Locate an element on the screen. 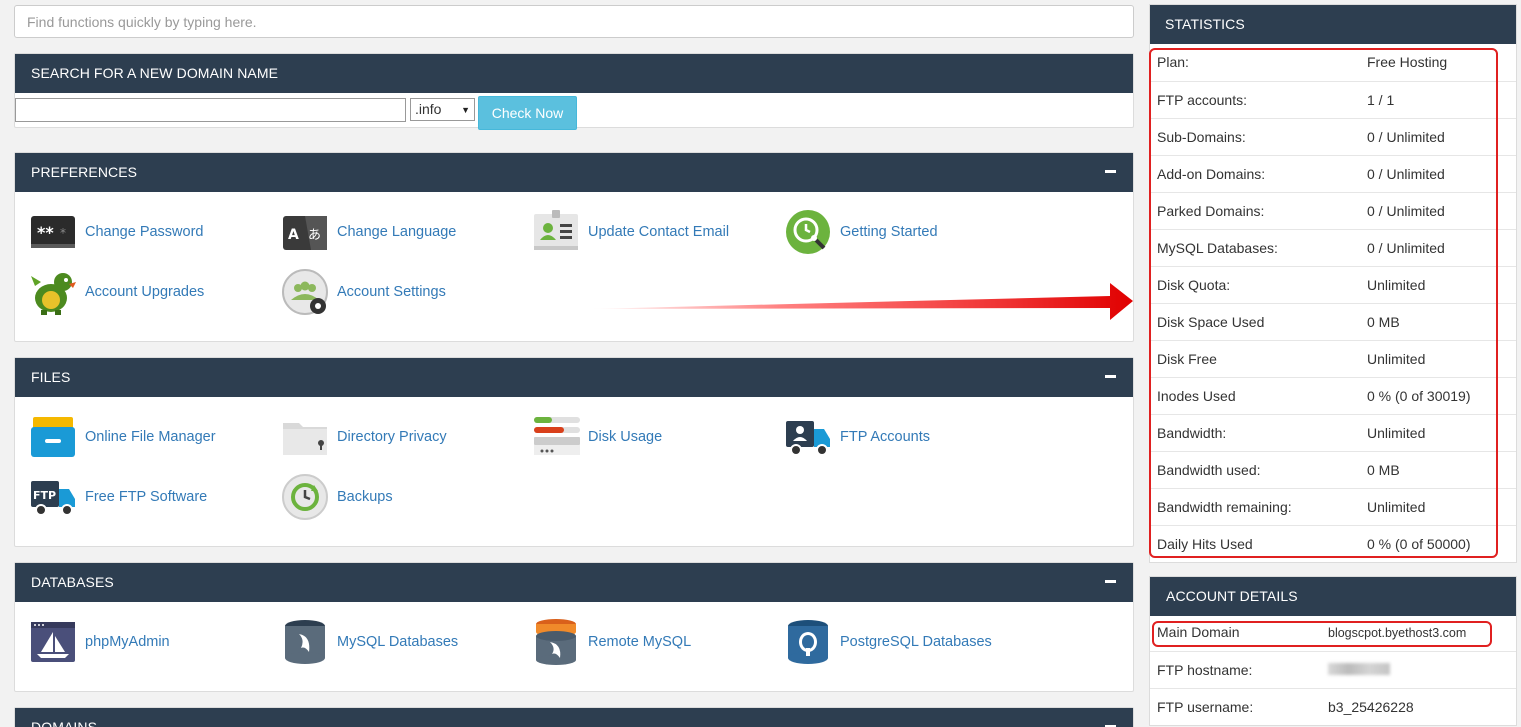 The image size is (1521, 727). postgresql-databases-link: PostgreSQL Databases is located at coordinates (888, 642).